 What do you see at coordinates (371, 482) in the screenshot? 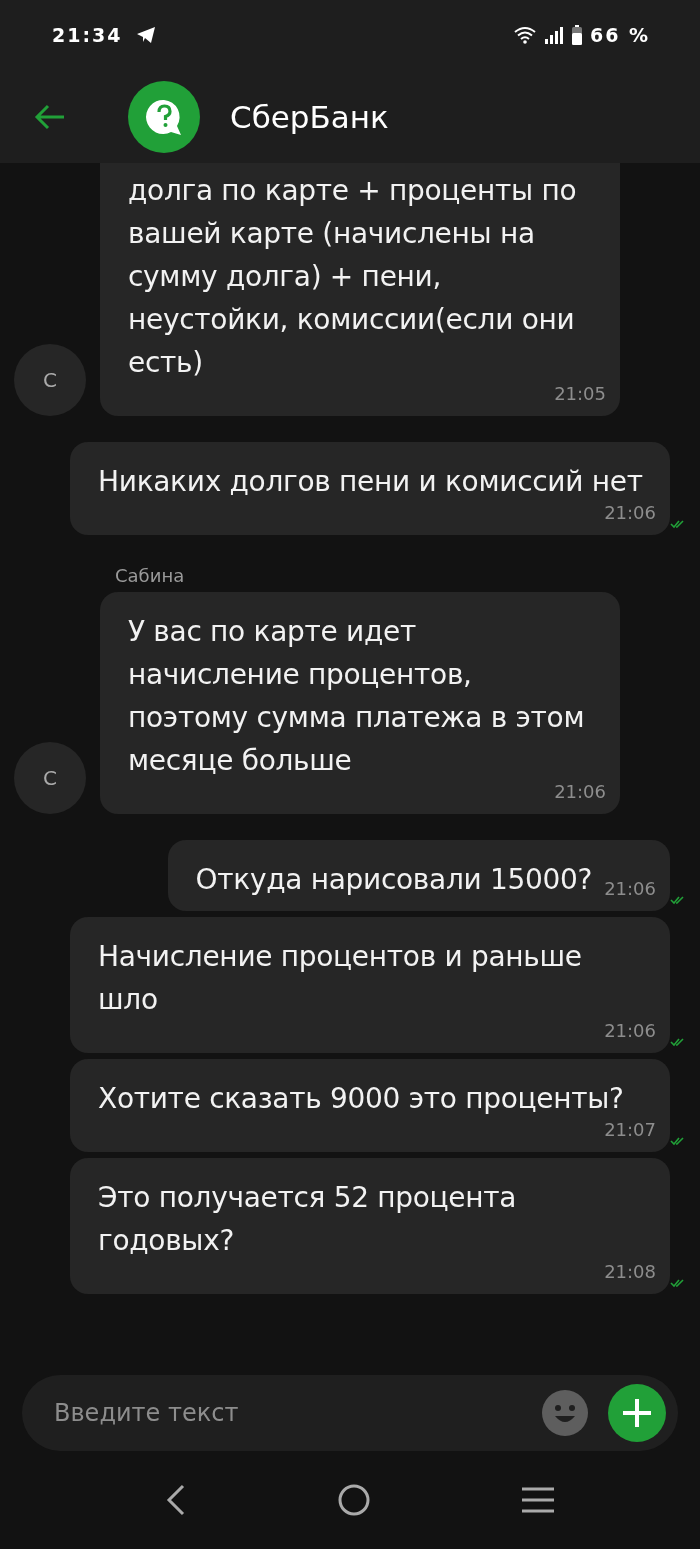
I see `message-text: Никаких долгов пени и комиссий нет` at bounding box center [371, 482].